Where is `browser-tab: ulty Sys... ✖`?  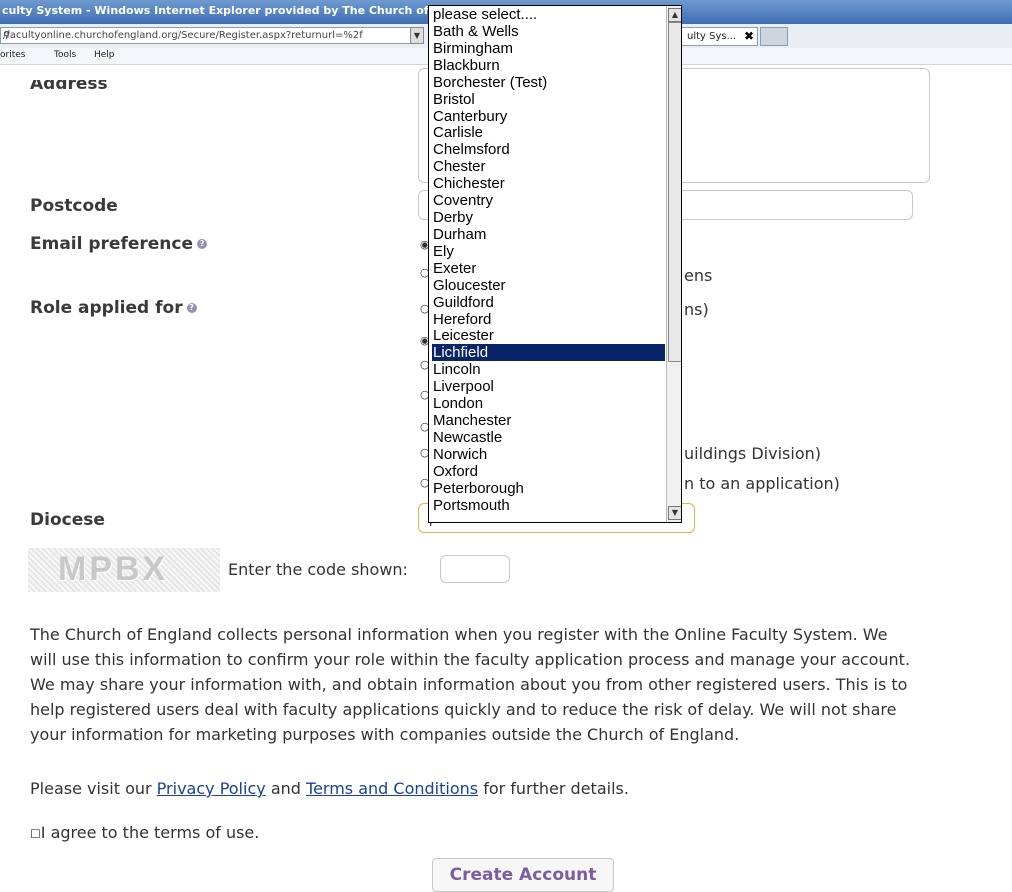
browser-tab: ulty Sys... ✖ is located at coordinates (719, 36).